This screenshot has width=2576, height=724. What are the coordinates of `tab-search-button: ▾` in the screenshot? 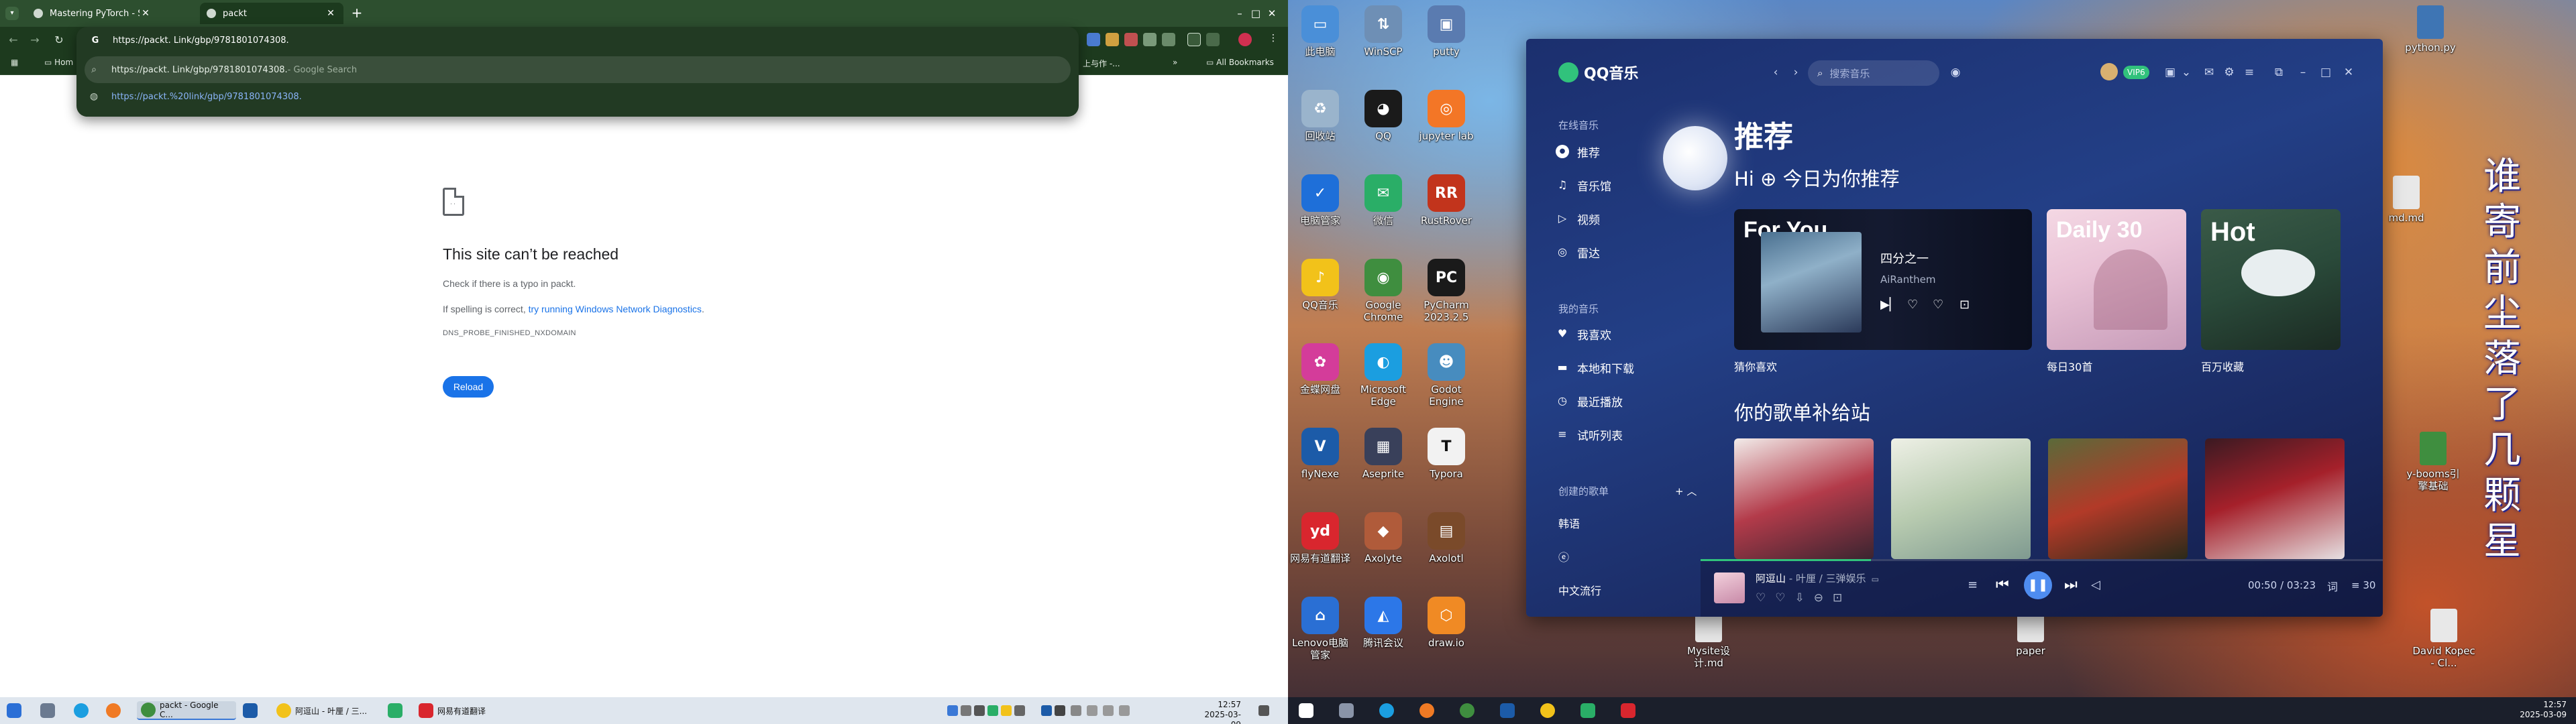 It's located at (12, 13).